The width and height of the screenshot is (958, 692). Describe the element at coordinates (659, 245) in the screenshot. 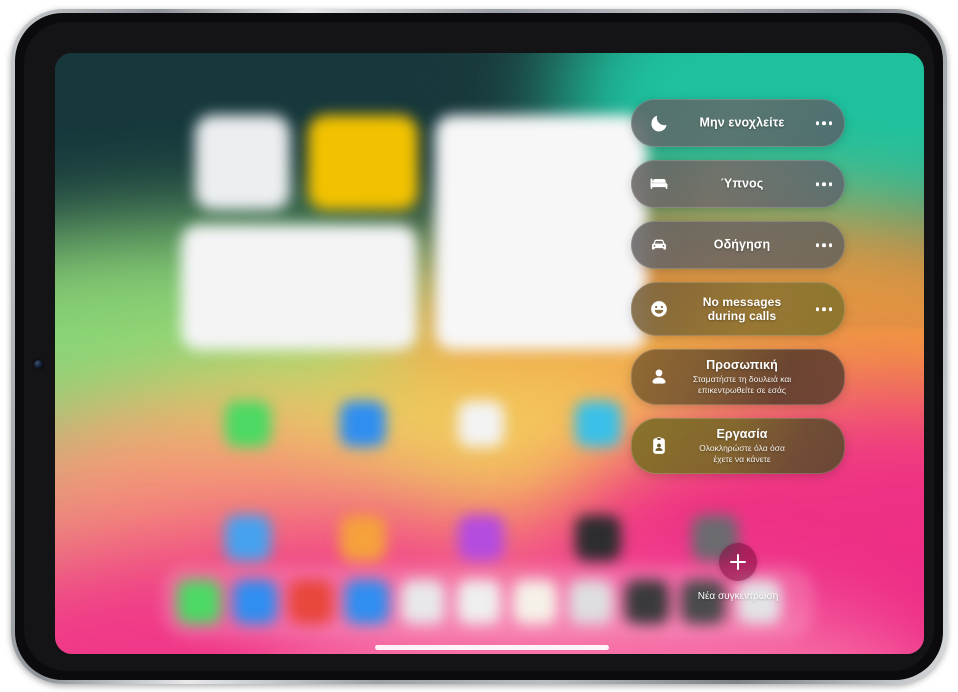

I see `car-icon` at that location.